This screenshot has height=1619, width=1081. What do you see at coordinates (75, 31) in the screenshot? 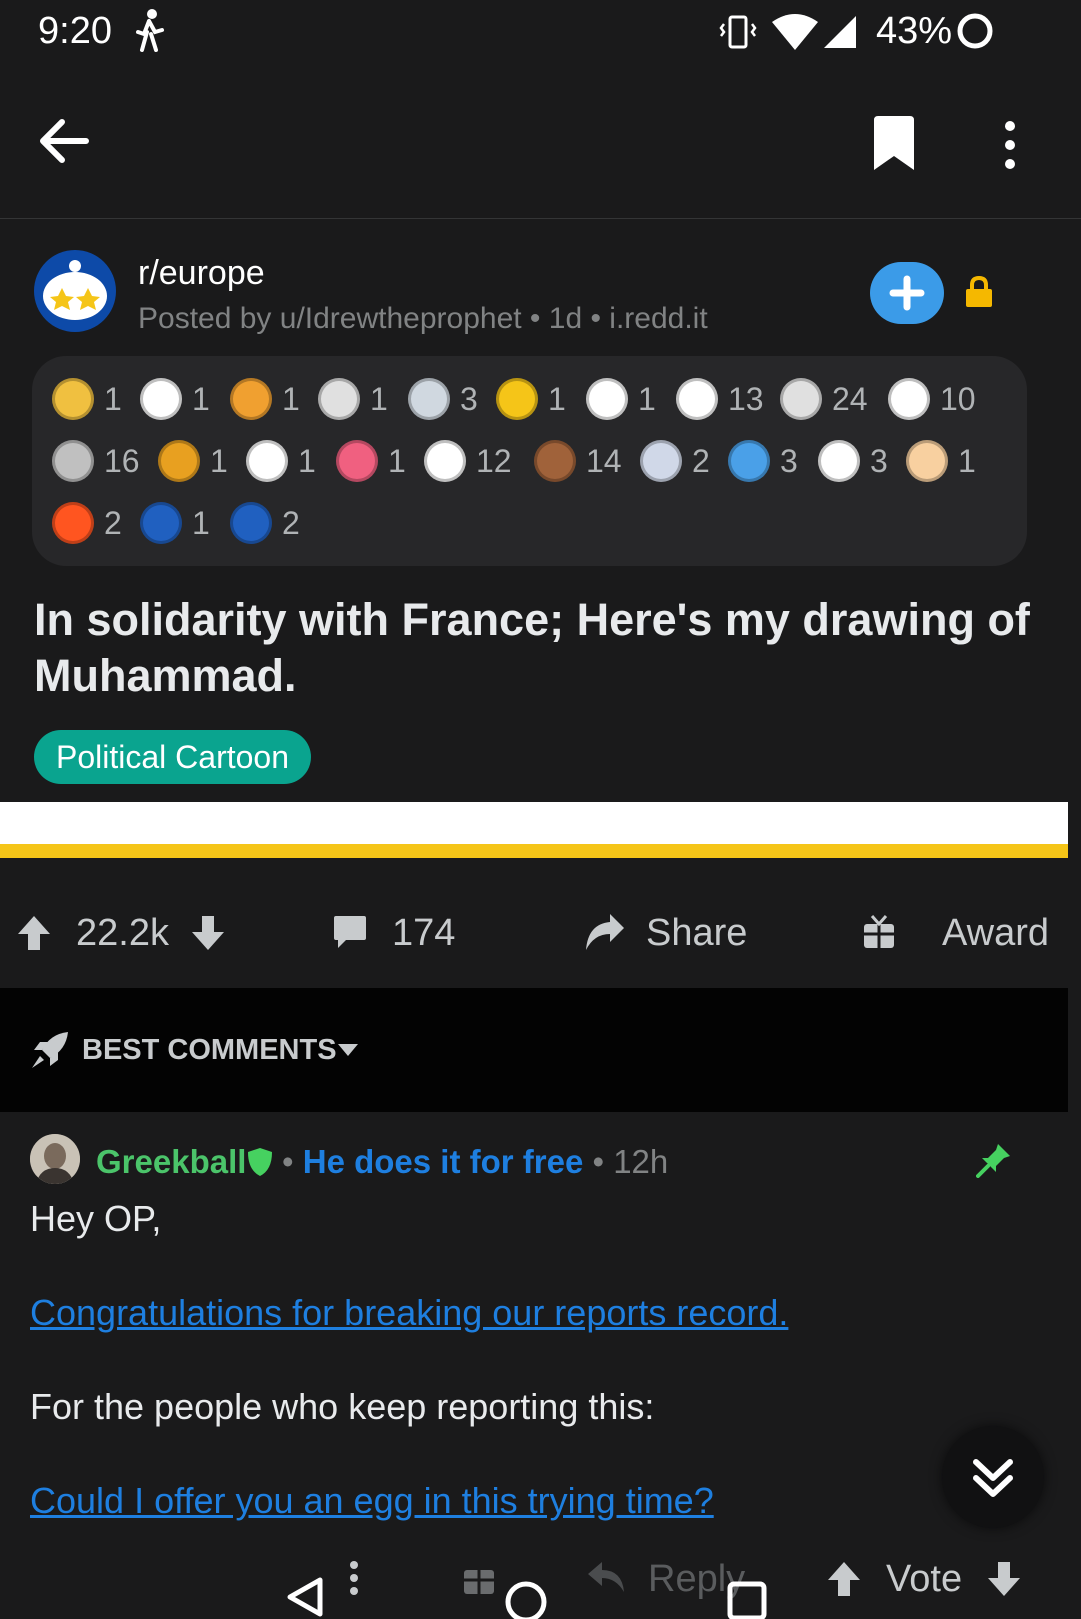
I see `status-time: 9:20` at bounding box center [75, 31].